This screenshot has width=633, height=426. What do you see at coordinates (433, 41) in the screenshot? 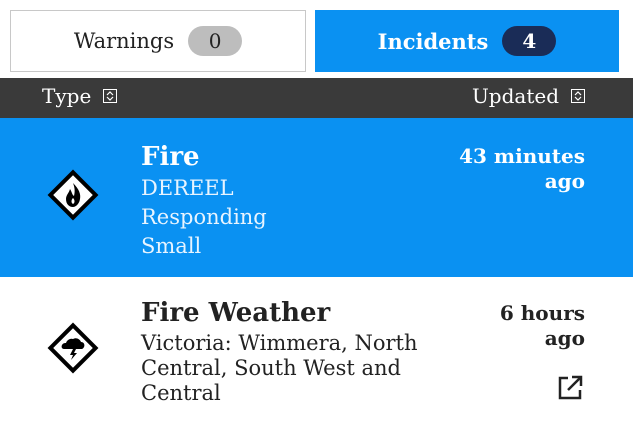
I see `tab-incidents-label: Incidents` at bounding box center [433, 41].